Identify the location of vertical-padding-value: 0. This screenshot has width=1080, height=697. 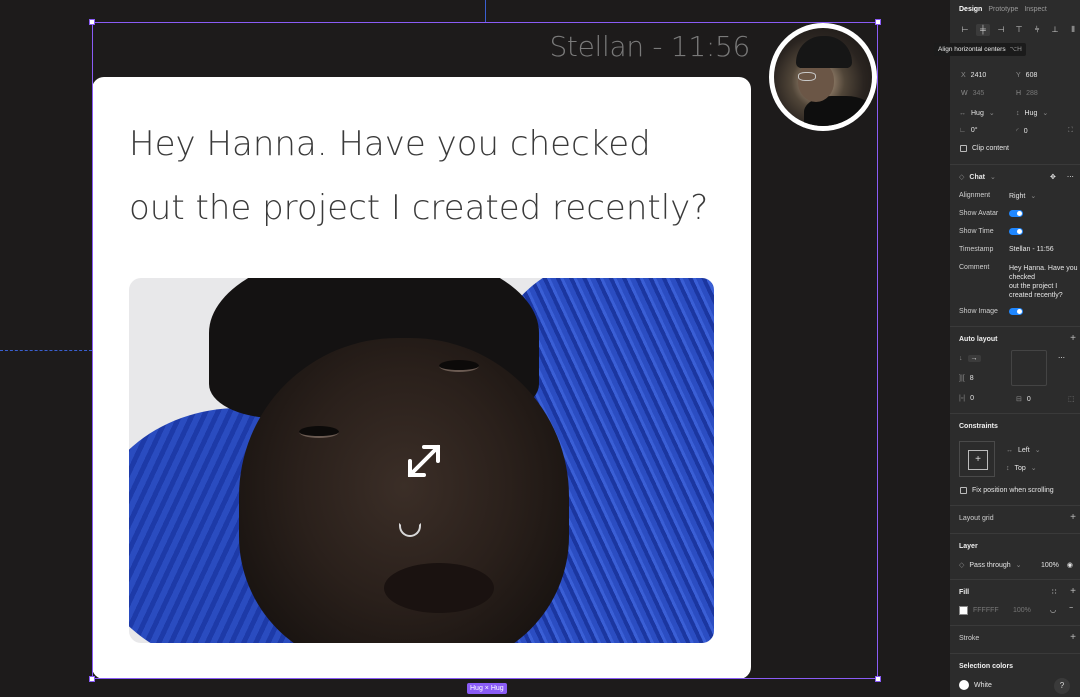
(1028, 399).